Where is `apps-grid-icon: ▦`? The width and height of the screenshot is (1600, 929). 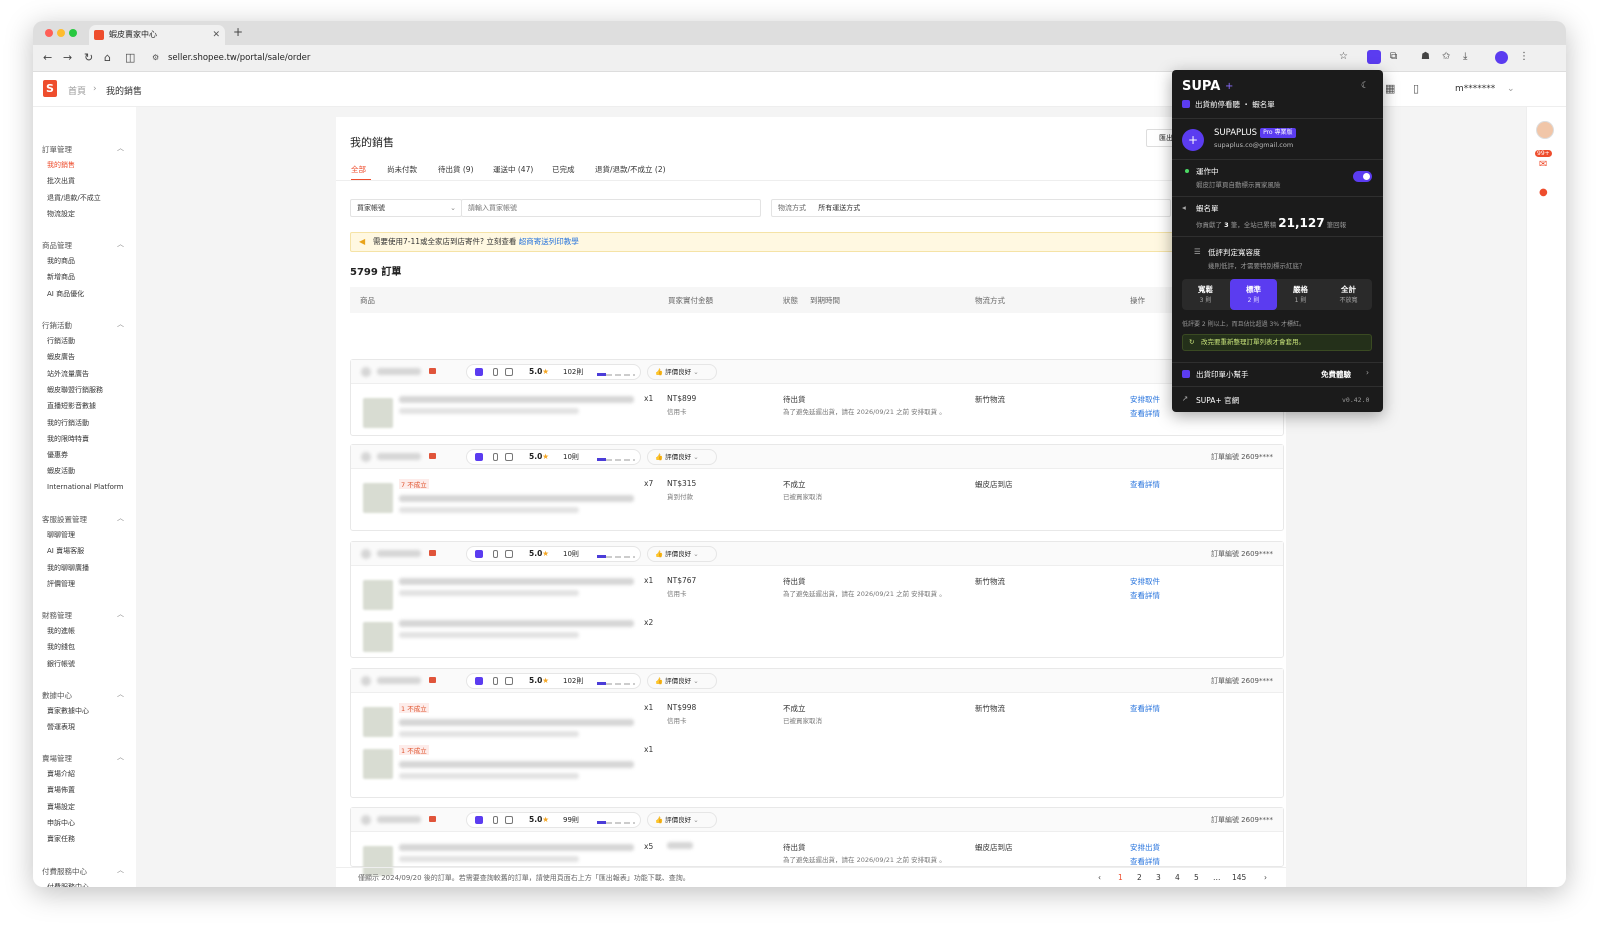
apps-grid-icon: ▦ is located at coordinates (1390, 88).